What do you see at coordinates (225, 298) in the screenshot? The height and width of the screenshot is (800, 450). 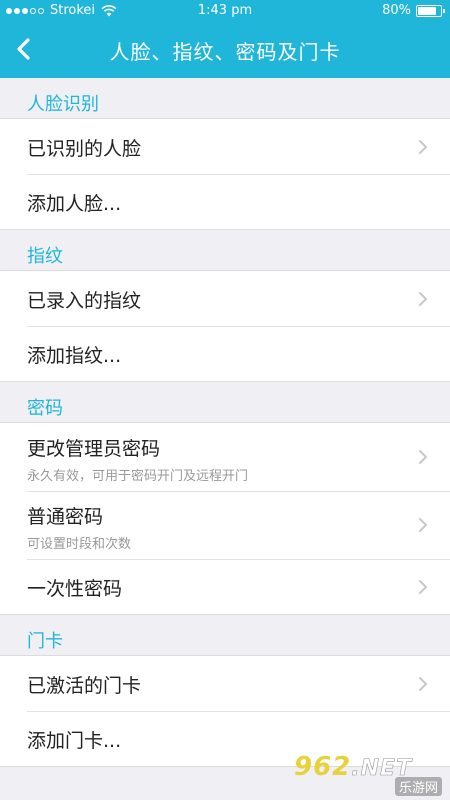 I see `row-enrolled-fingerprints: 已录入的指纹` at bounding box center [225, 298].